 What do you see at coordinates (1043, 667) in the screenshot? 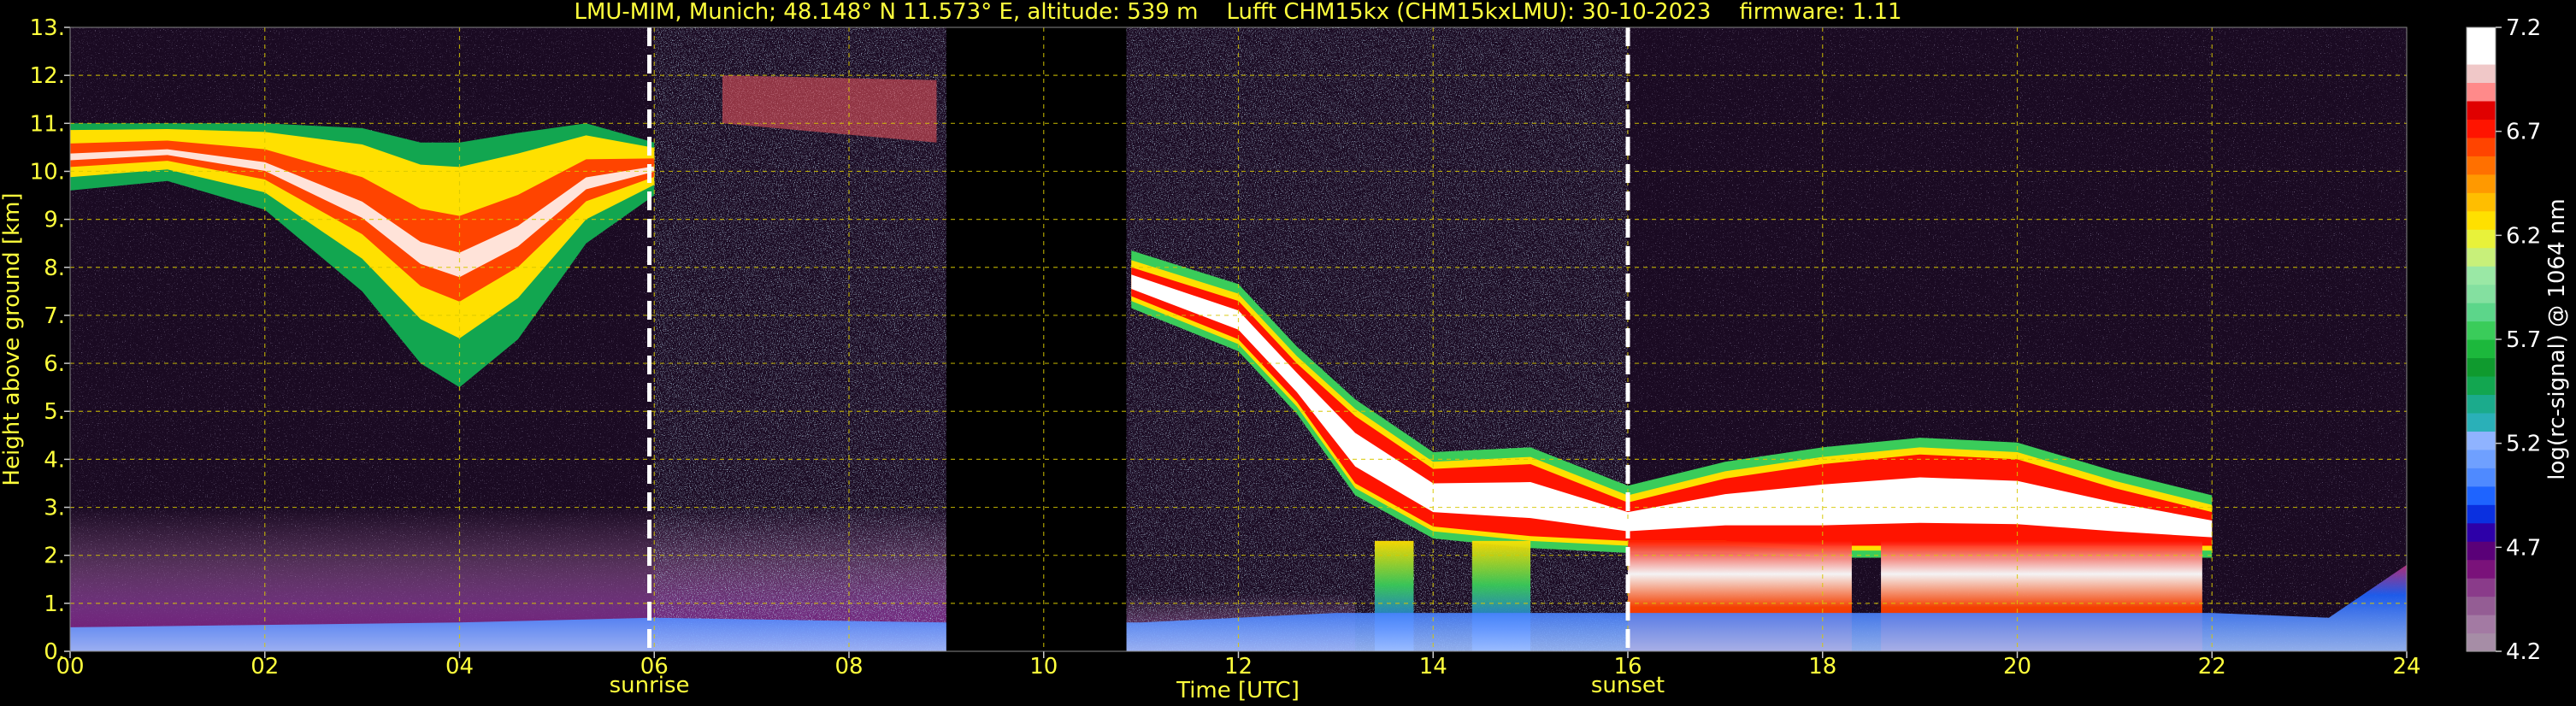
I see `x-tick-label-10: 10` at bounding box center [1043, 667].